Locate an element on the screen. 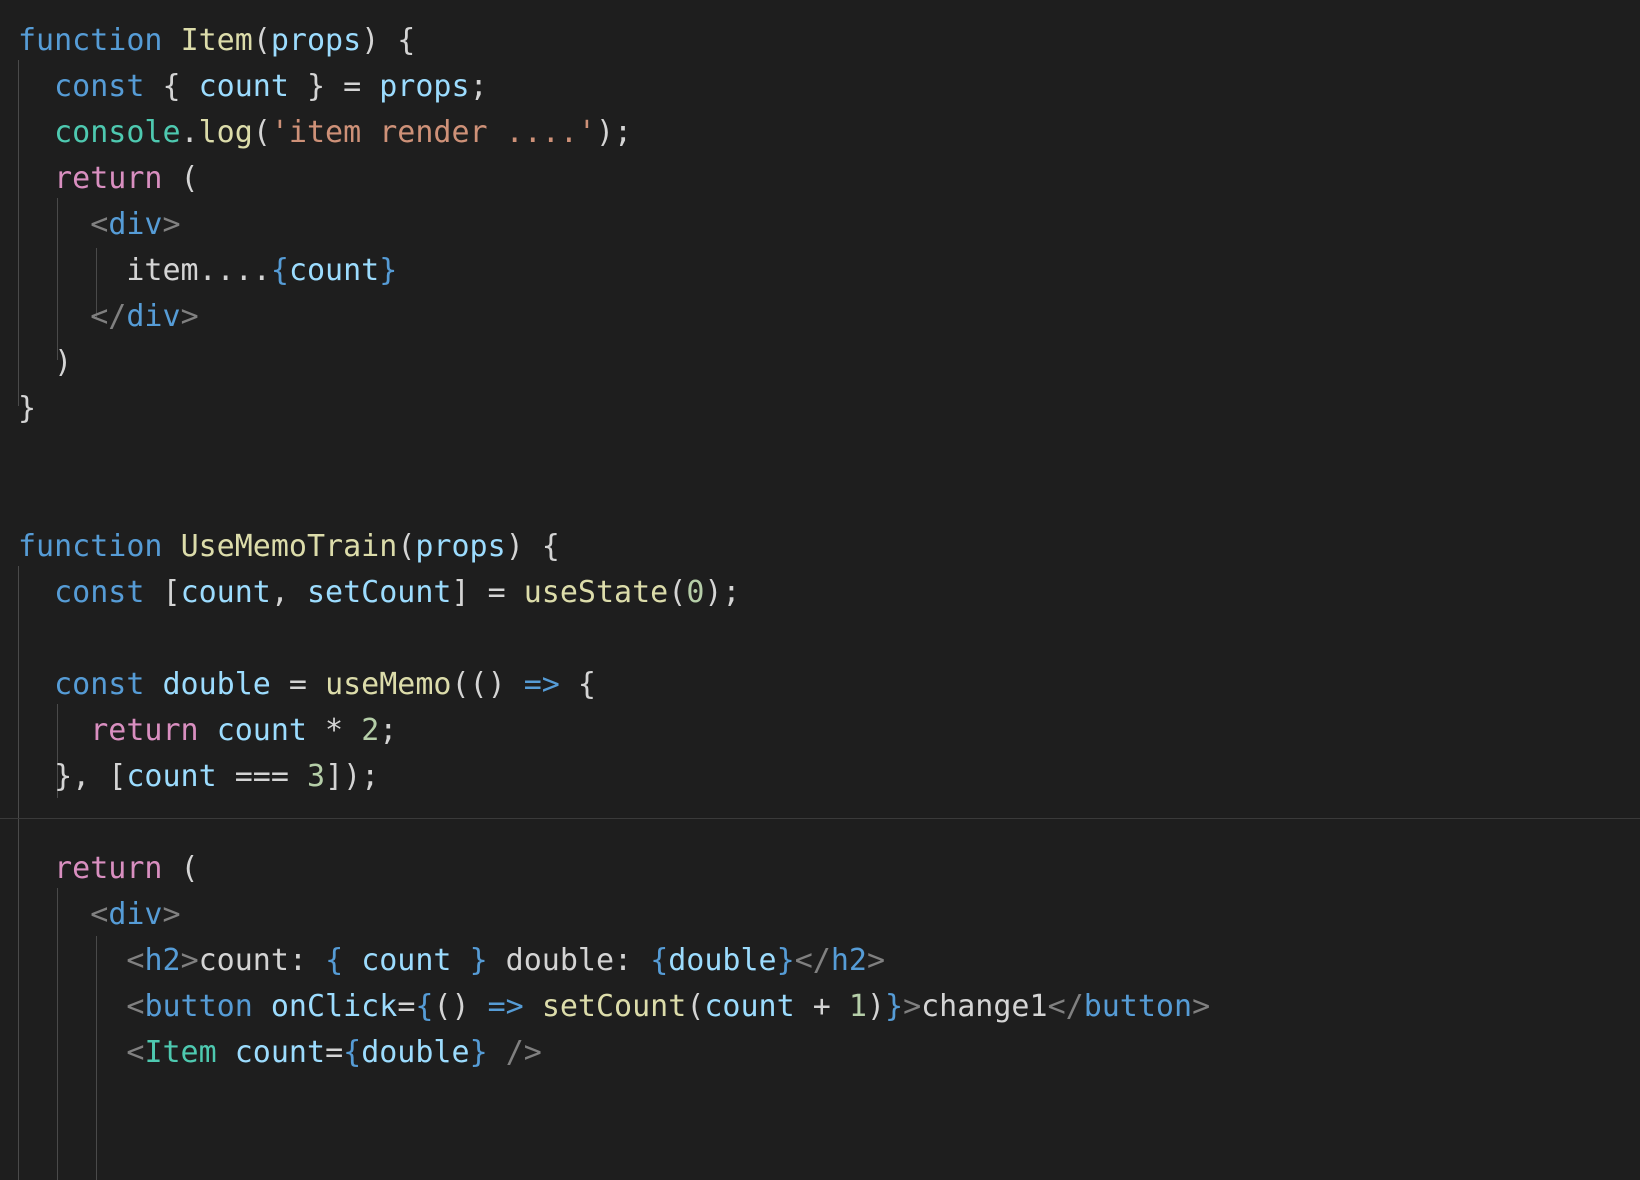  code-line: <Item count={double} /> is located at coordinates (820, 1053).